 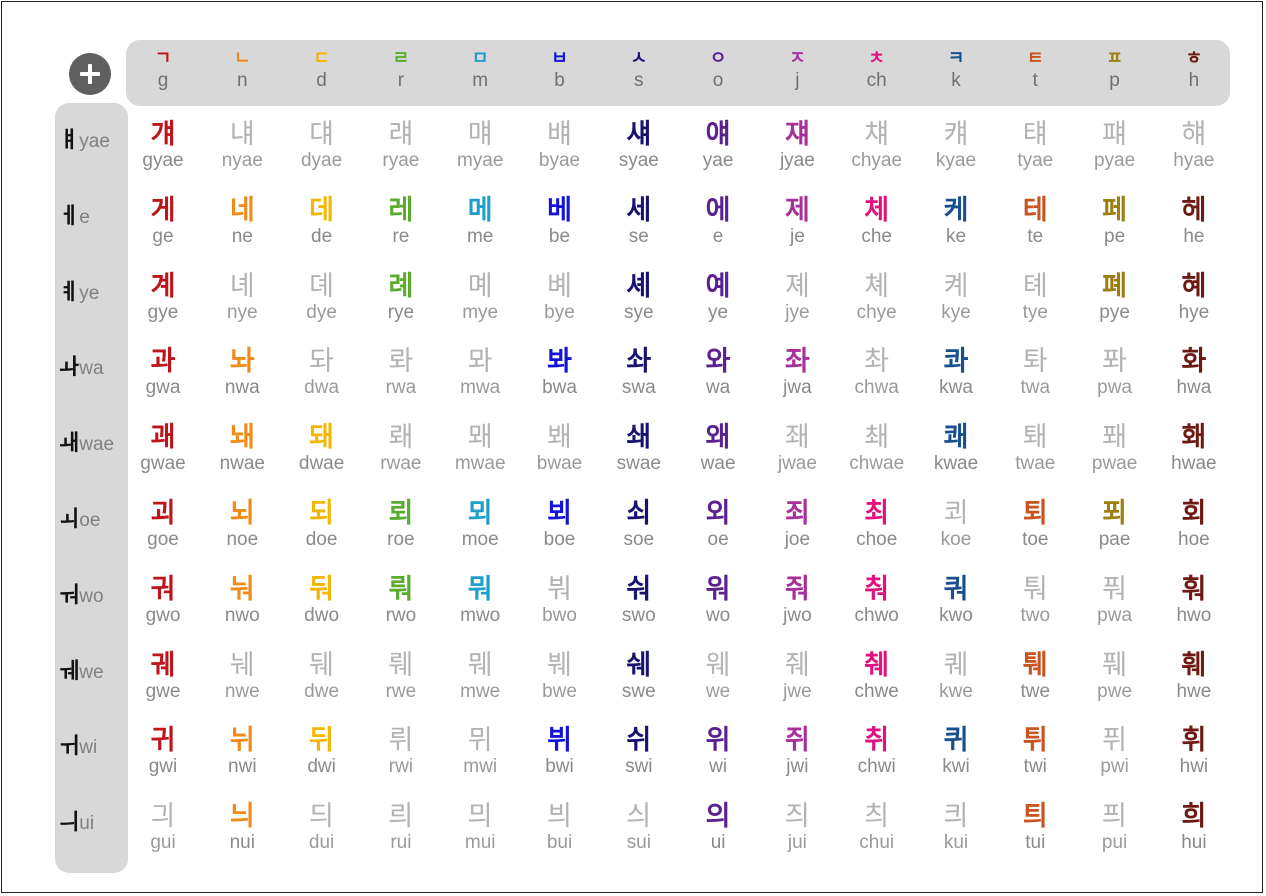 What do you see at coordinates (639, 221) in the screenshot?
I see `syllable-cell: 세 se` at bounding box center [639, 221].